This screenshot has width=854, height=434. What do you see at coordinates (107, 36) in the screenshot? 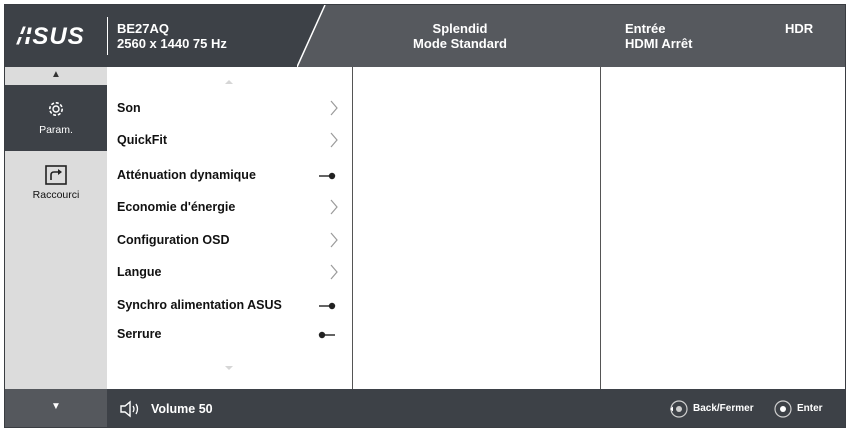
I see `header-separator` at bounding box center [107, 36].